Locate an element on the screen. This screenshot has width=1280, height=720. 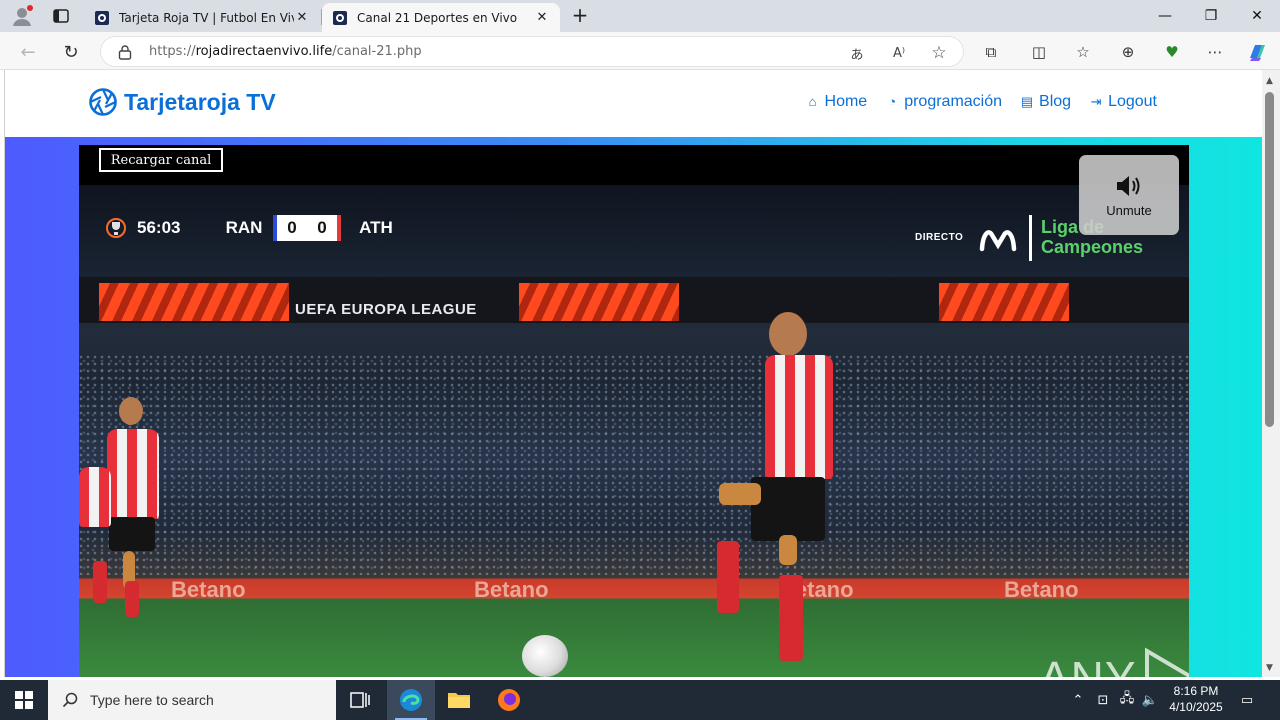
new-tab-button: + is located at coordinates (580, 16).